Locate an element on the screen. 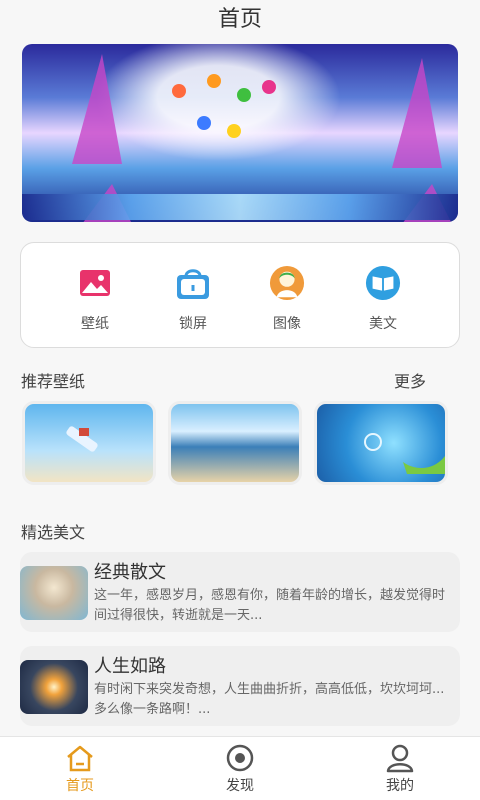  lock-bag-icon is located at coordinates (193, 283).